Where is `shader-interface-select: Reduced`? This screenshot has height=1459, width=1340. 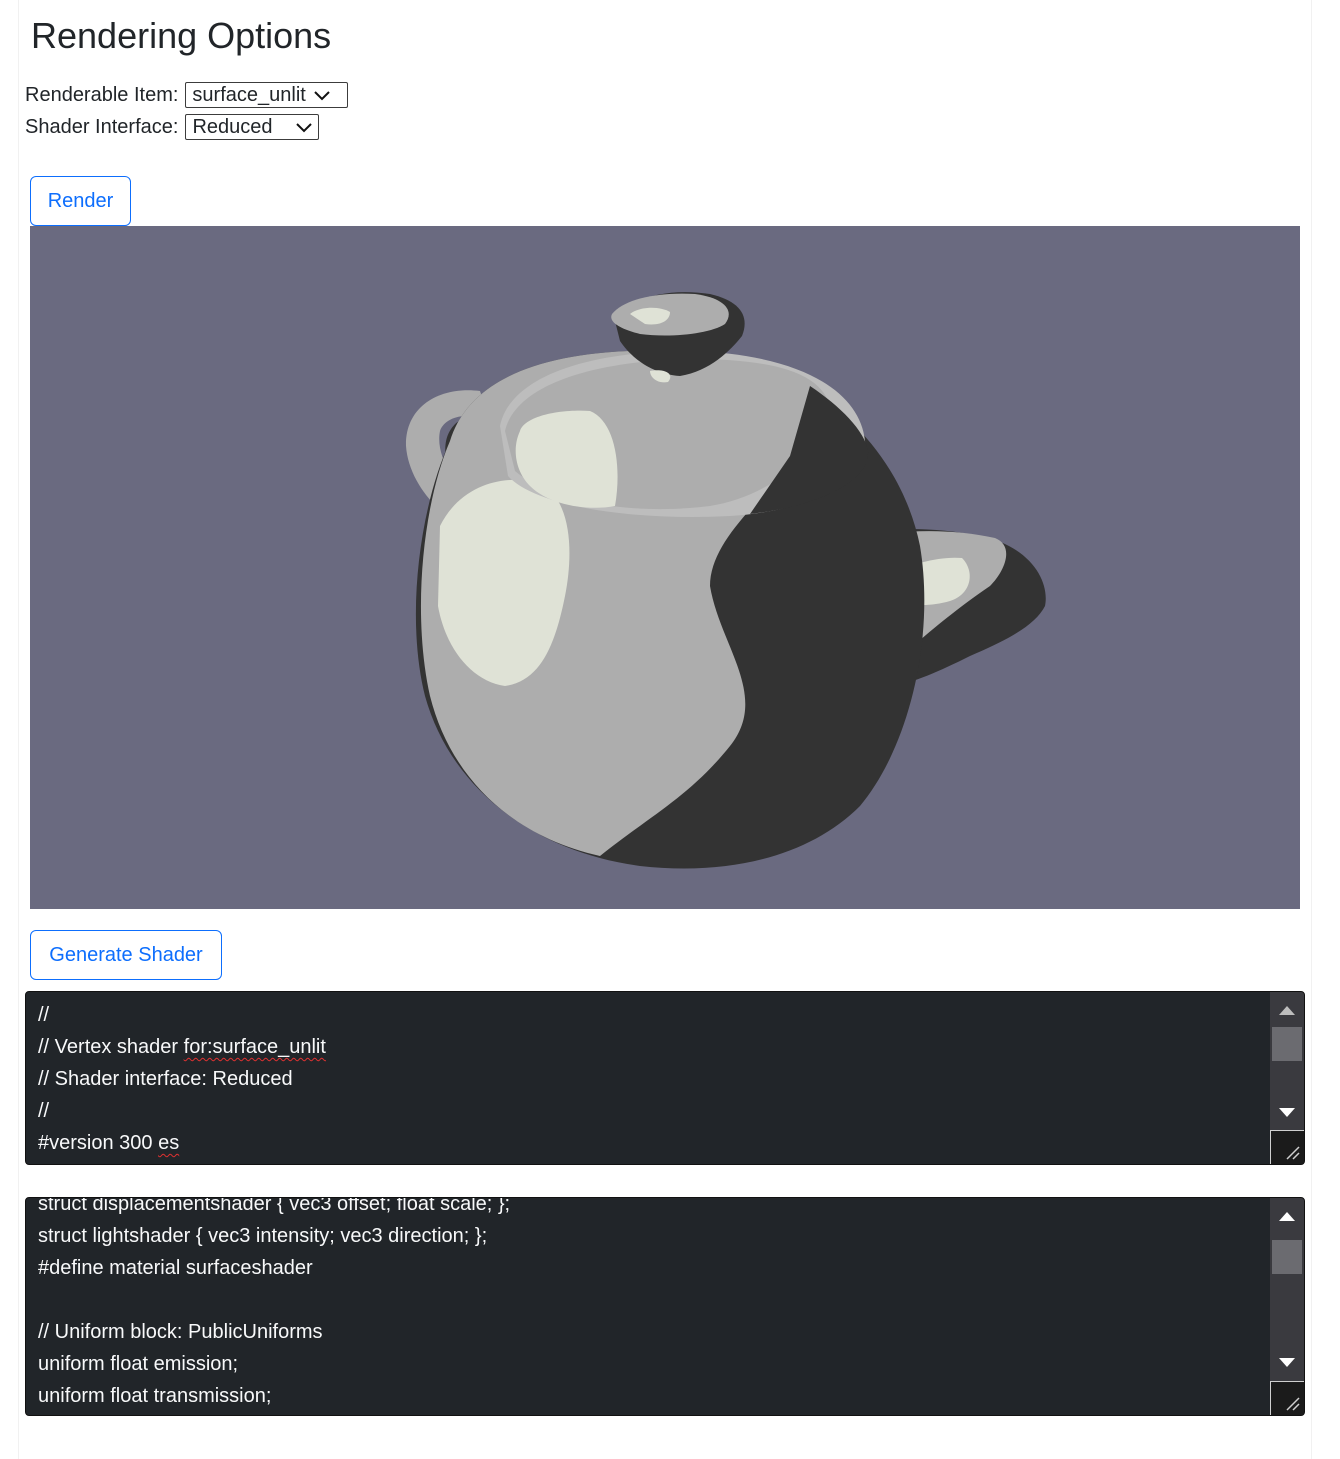
shader-interface-select: Reduced is located at coordinates (252, 127).